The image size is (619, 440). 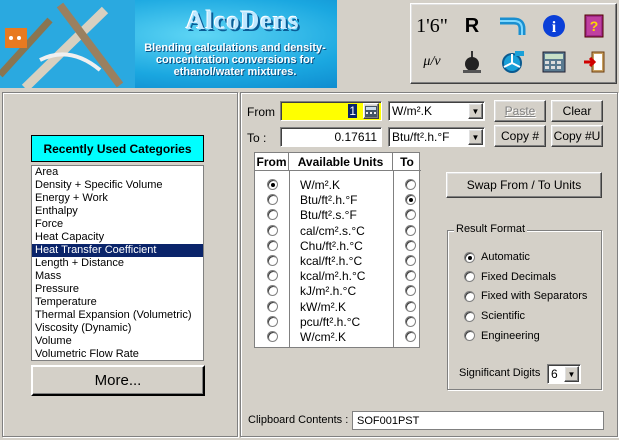 What do you see at coordinates (594, 62) in the screenshot?
I see `exit-button` at bounding box center [594, 62].